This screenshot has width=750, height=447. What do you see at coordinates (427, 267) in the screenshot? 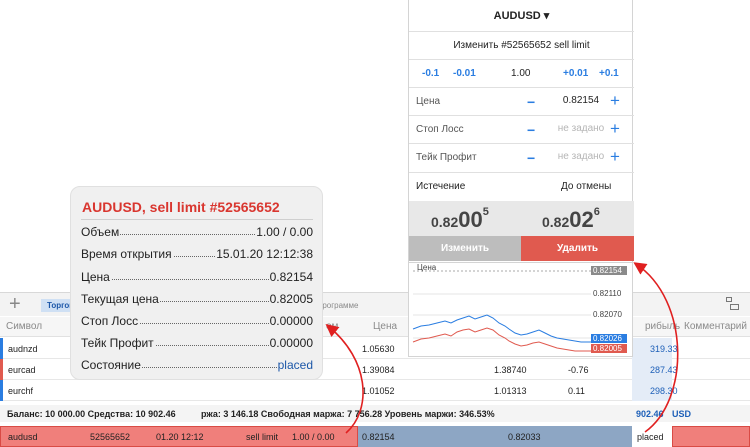
I see `chart-price-label: Цена` at bounding box center [427, 267].